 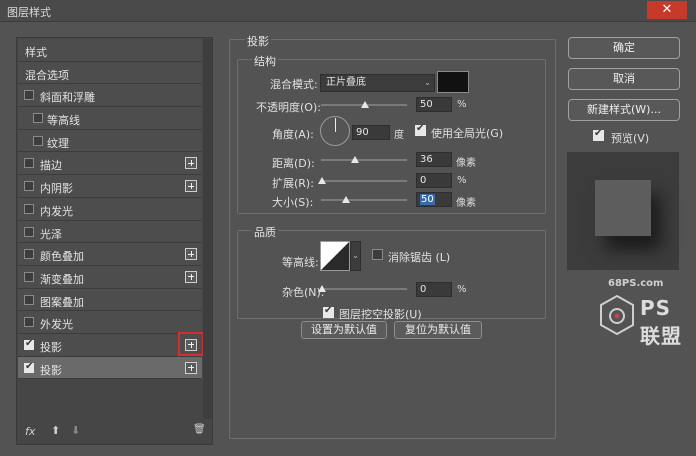 I want to click on watermark: 68PS.com PS联盟, so click(x=615, y=313).